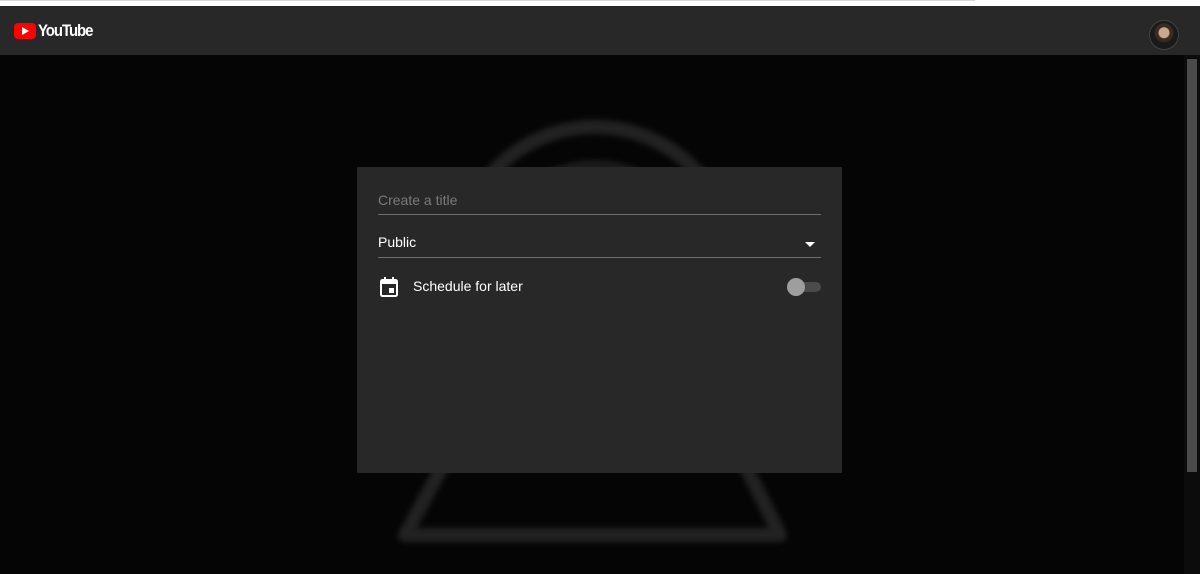 The width and height of the screenshot is (1200, 574). Describe the element at coordinates (389, 287) in the screenshot. I see `calendar-icon` at that location.